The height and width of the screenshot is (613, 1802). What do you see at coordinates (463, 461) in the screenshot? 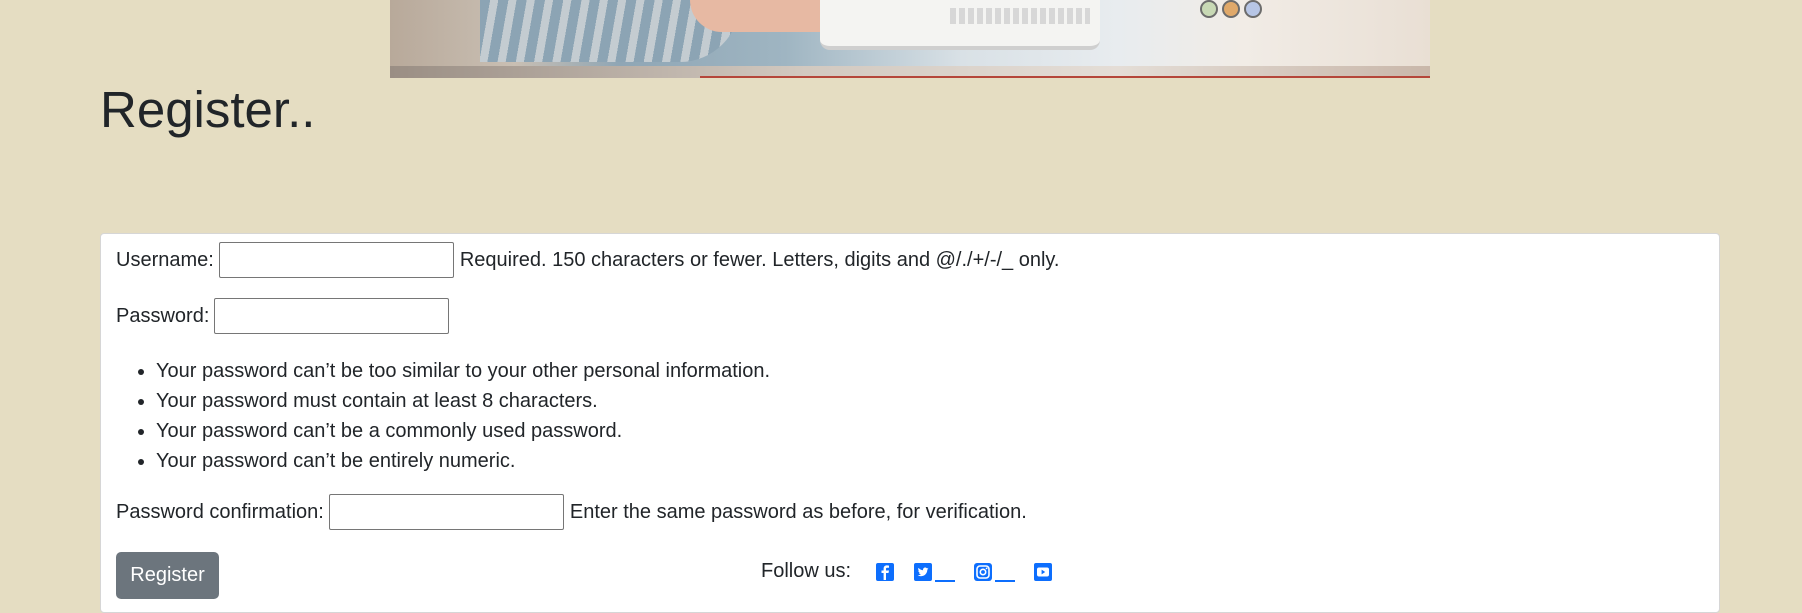
I see `list-item: Your password can’t be entirely numeric.` at bounding box center [463, 461].